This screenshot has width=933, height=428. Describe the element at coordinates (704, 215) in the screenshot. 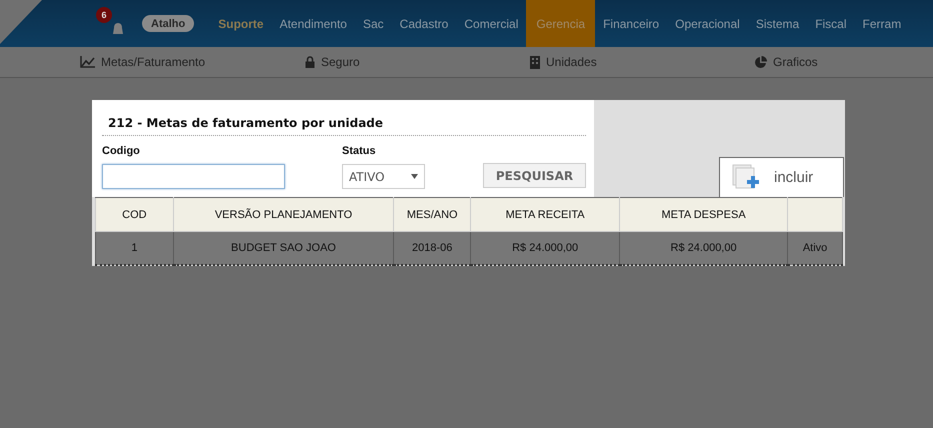

I see `column-header: META DESPESA` at that location.